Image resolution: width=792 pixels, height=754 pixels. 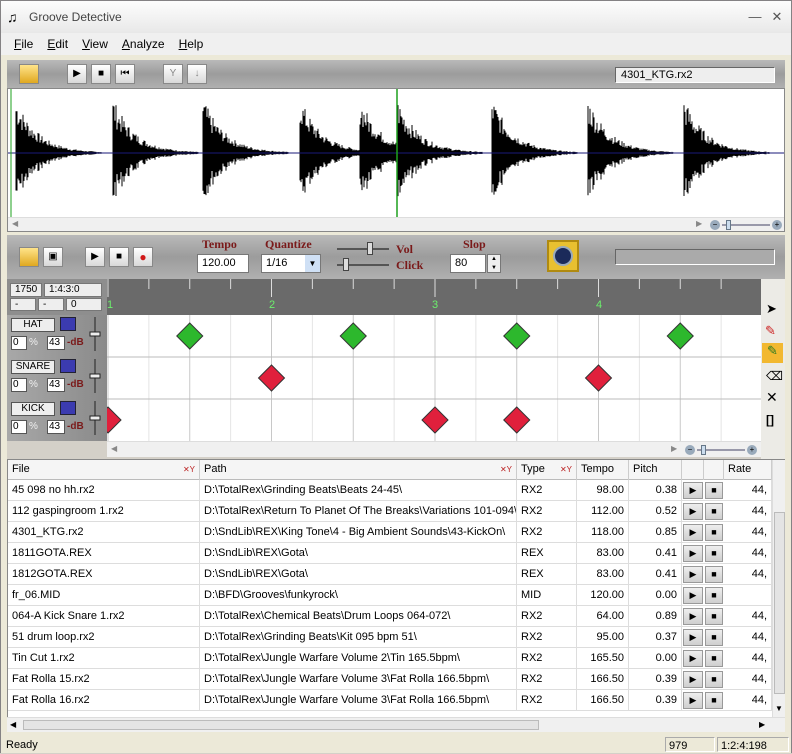 What do you see at coordinates (281, 725) in the screenshot?
I see `hscroll-thumb` at bounding box center [281, 725].